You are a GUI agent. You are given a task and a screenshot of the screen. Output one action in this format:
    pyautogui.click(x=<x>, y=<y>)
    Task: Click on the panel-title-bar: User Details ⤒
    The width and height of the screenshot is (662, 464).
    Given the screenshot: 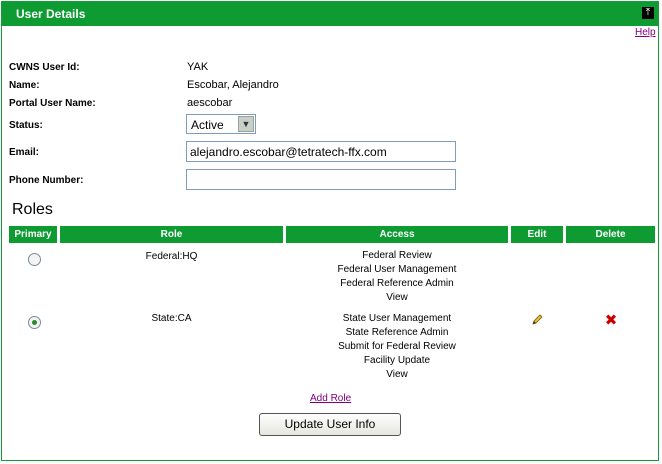 What is the action you would take?
    pyautogui.click(x=330, y=14)
    